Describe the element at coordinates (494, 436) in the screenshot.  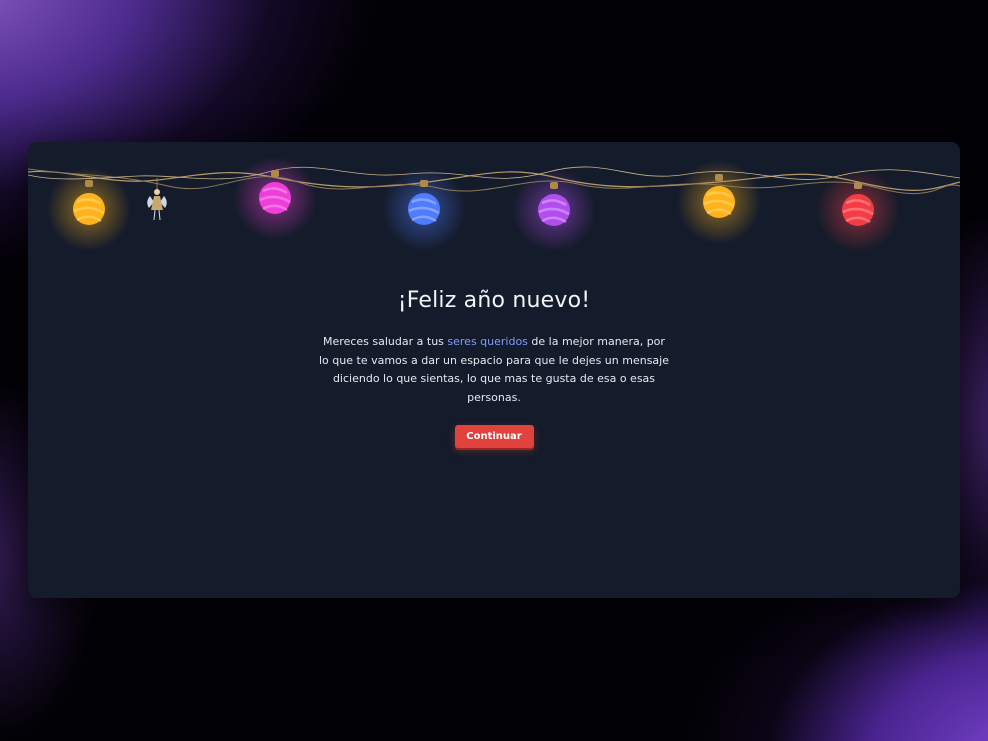
I see `continue-button: Continuar` at that location.